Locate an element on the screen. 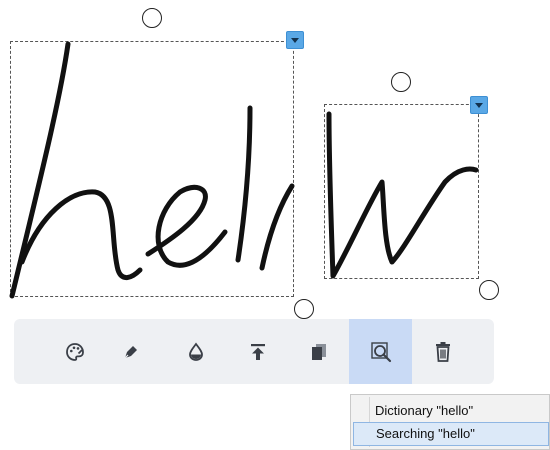 The image size is (550, 450). palette-icon is located at coordinates (74, 351).